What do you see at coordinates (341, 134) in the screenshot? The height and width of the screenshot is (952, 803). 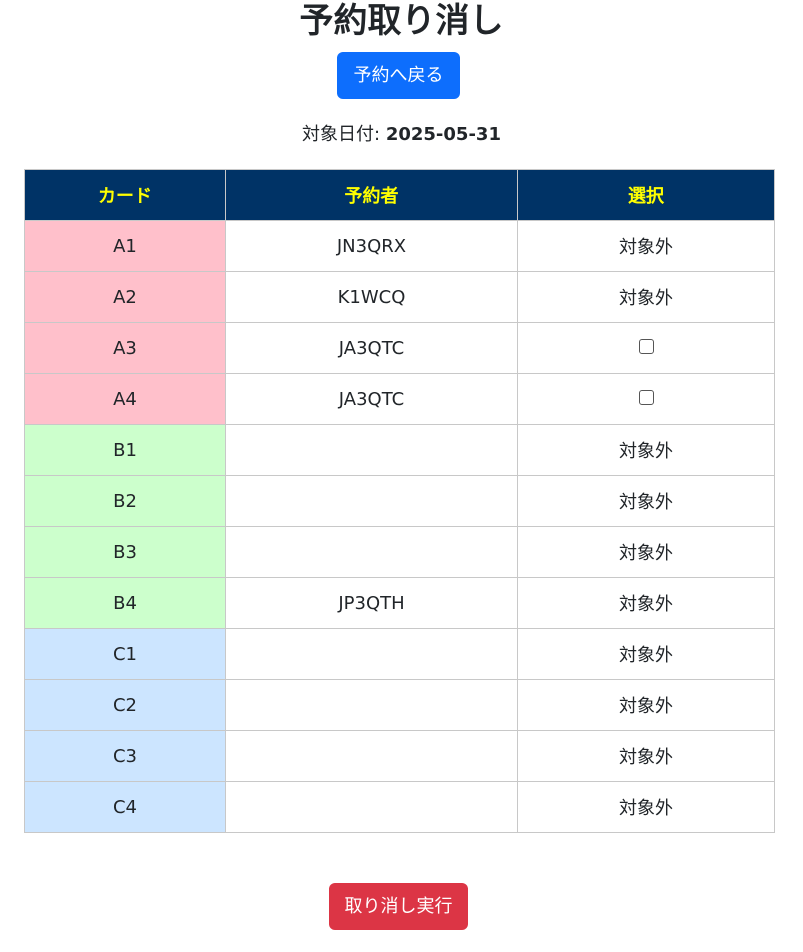 I see `date-label: 対象日付:` at bounding box center [341, 134].